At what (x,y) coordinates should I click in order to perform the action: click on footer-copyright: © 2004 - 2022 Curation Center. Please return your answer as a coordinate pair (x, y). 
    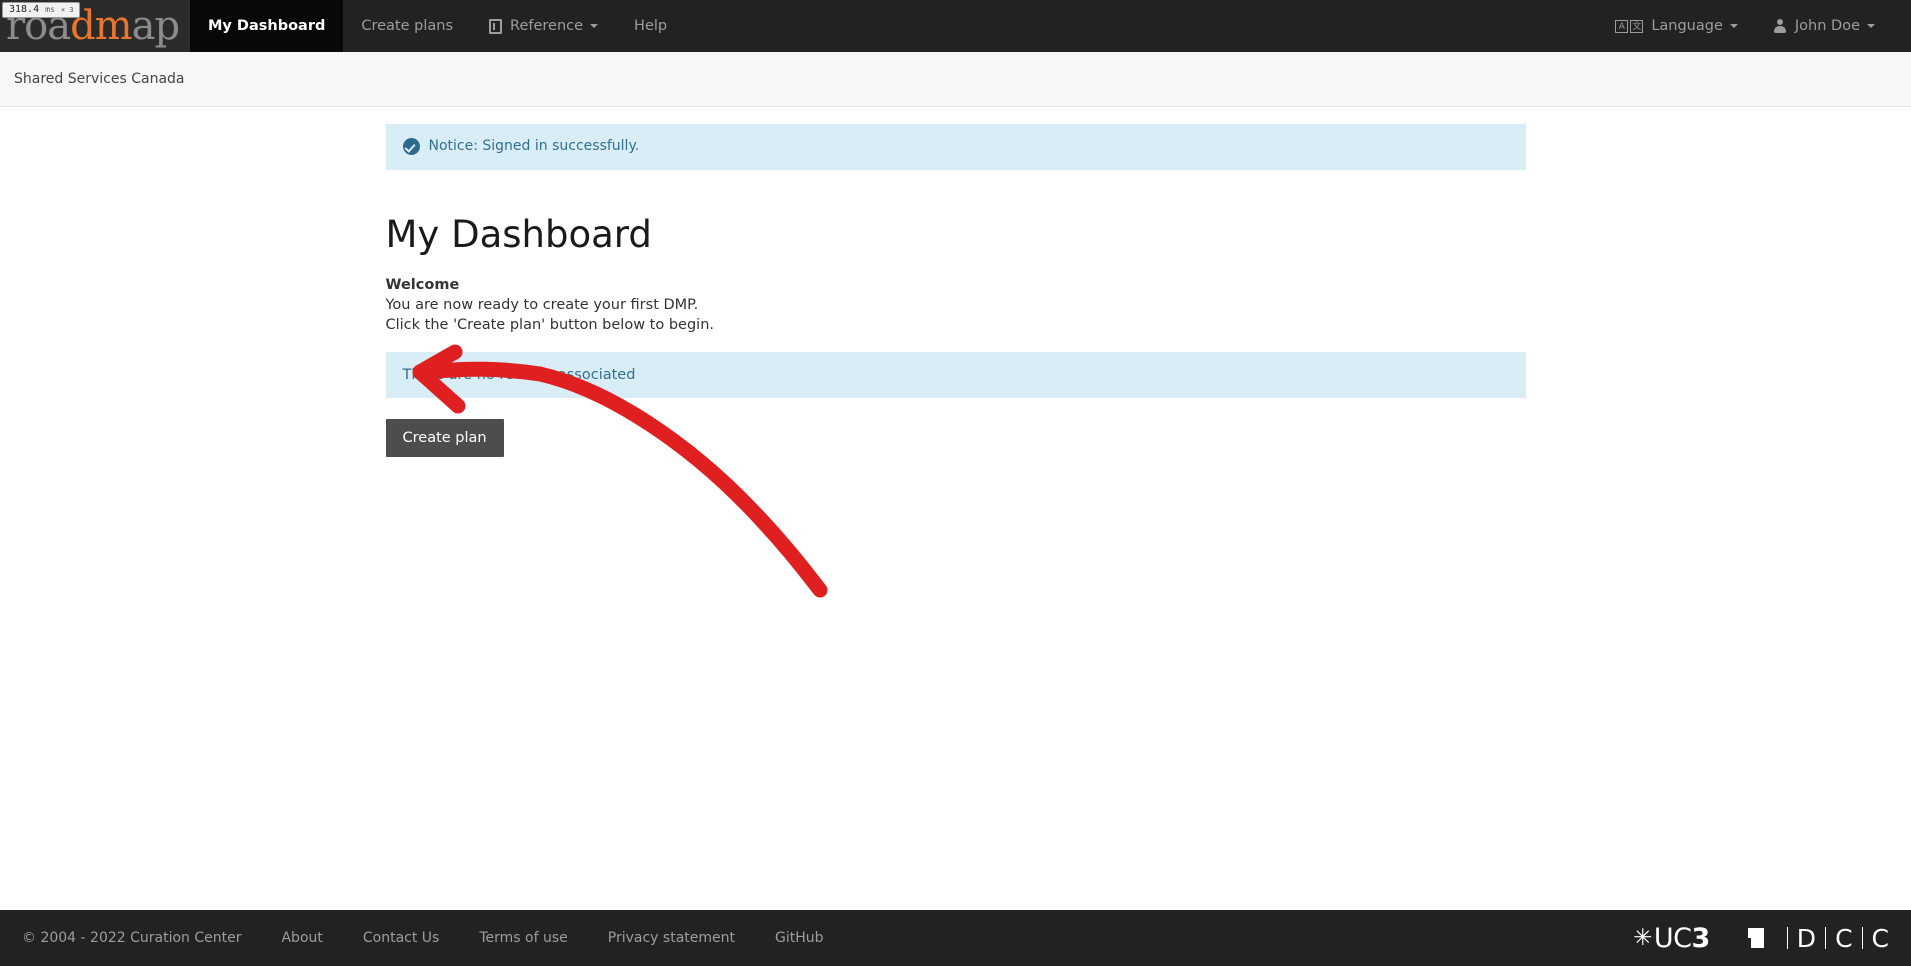
    Looking at the image, I should click on (132, 938).